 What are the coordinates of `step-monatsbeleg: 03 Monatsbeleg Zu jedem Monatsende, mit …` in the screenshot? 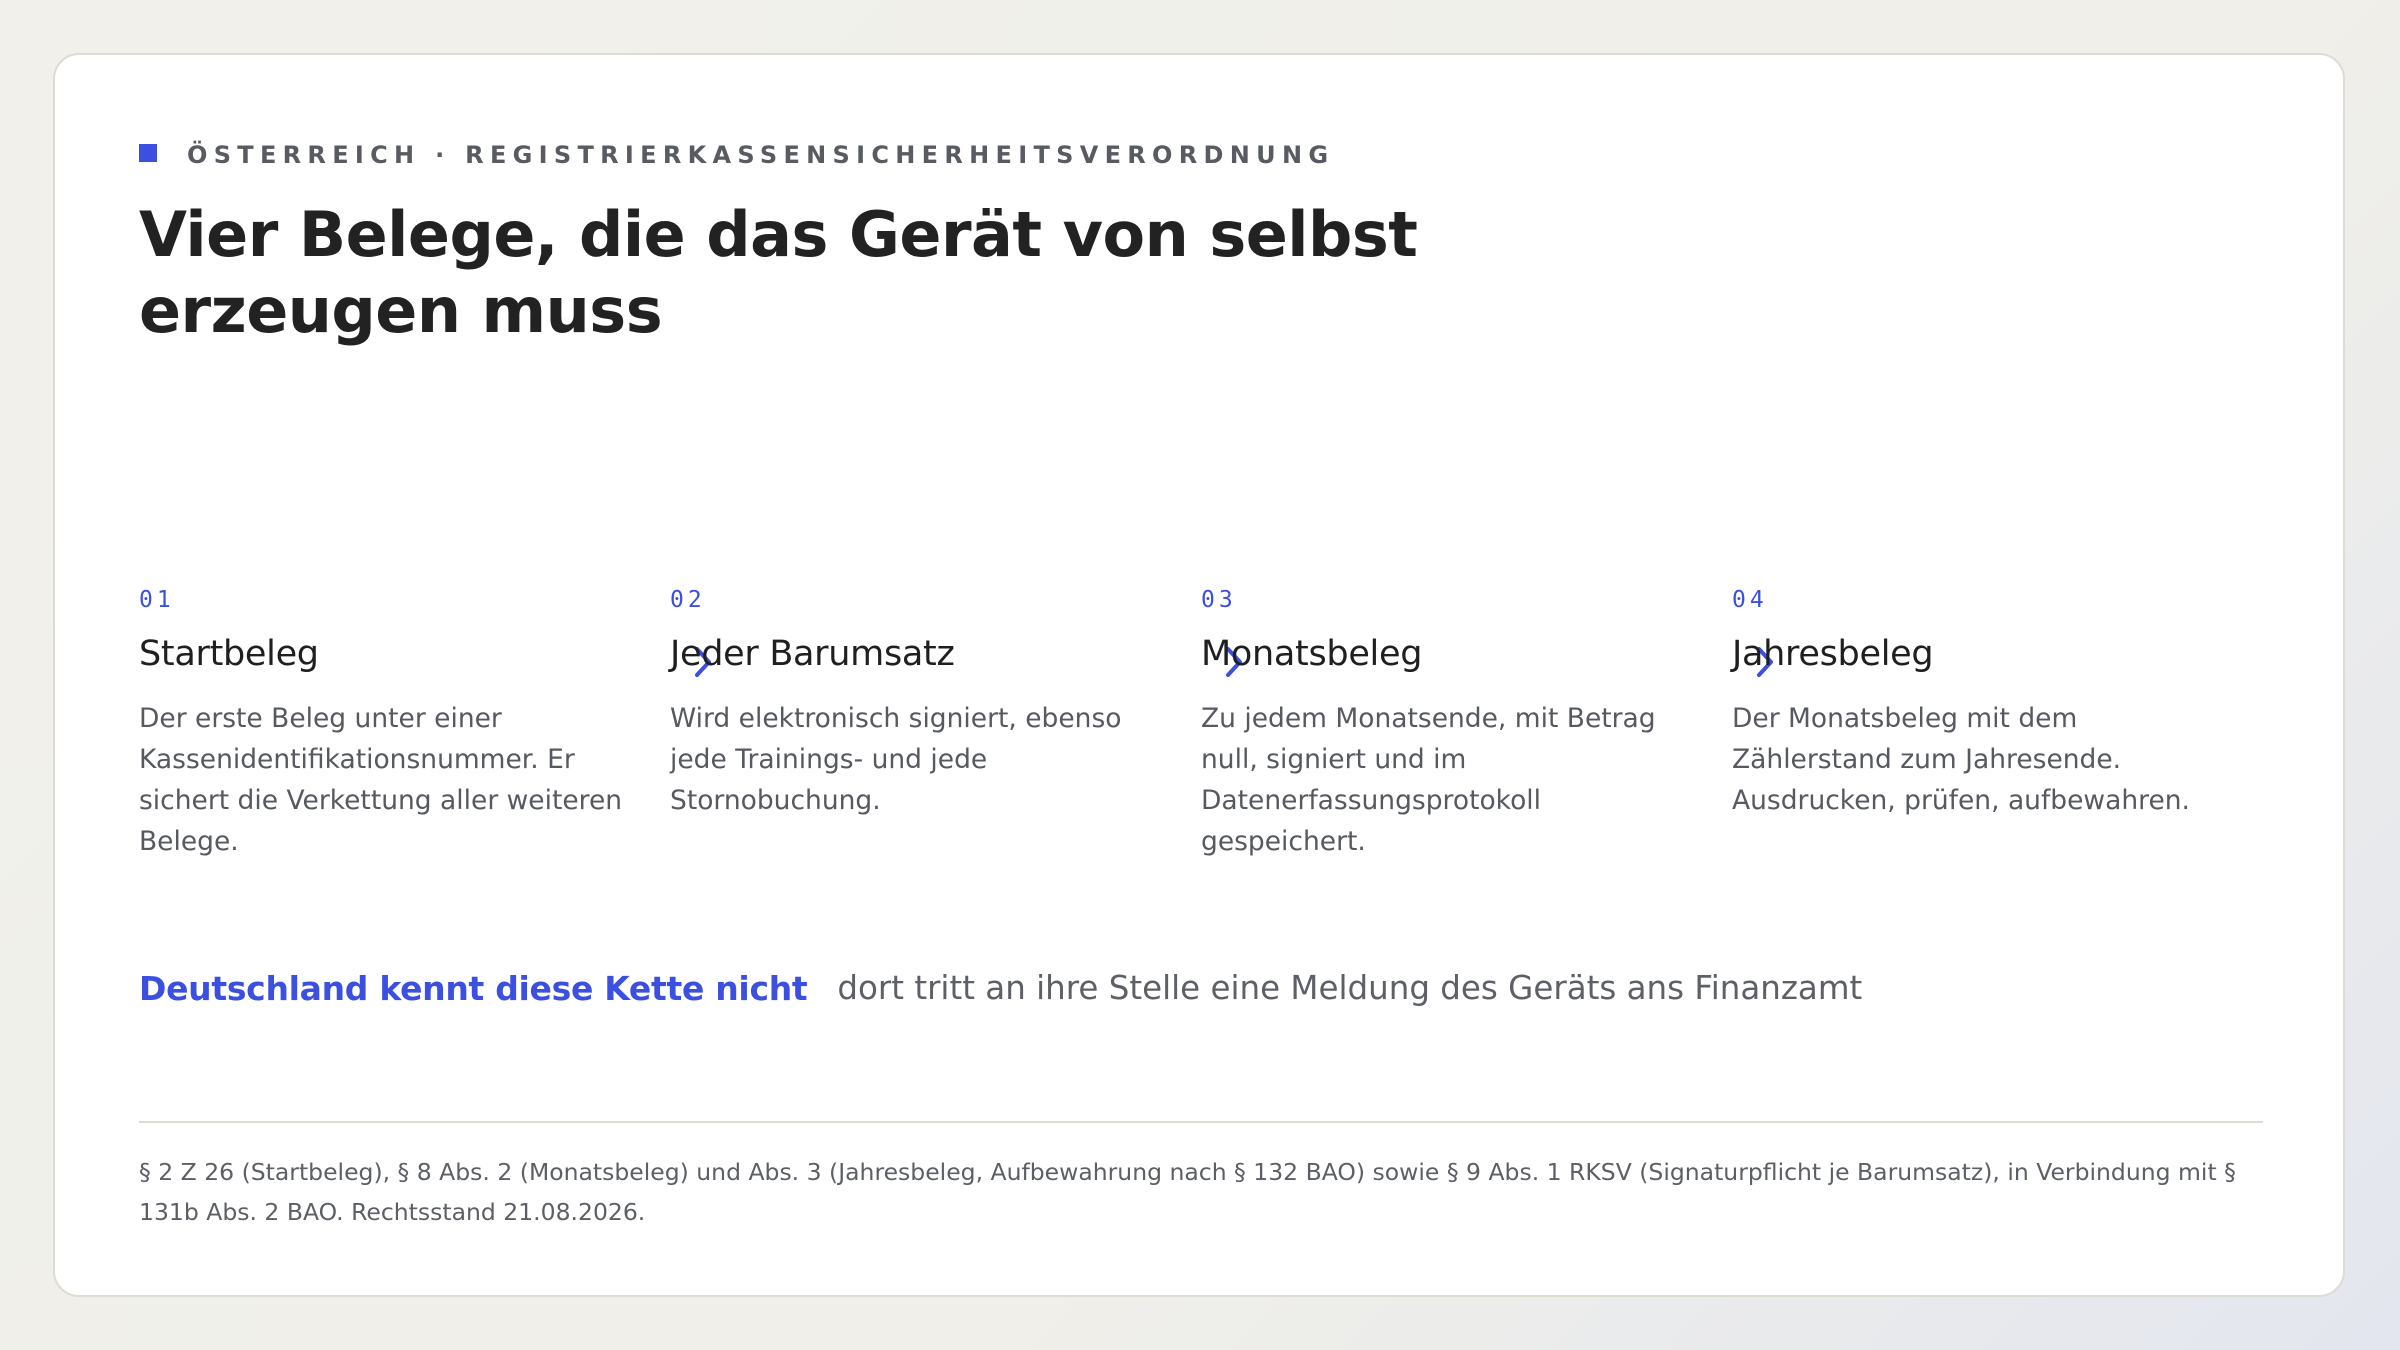 It's located at (1446, 721).